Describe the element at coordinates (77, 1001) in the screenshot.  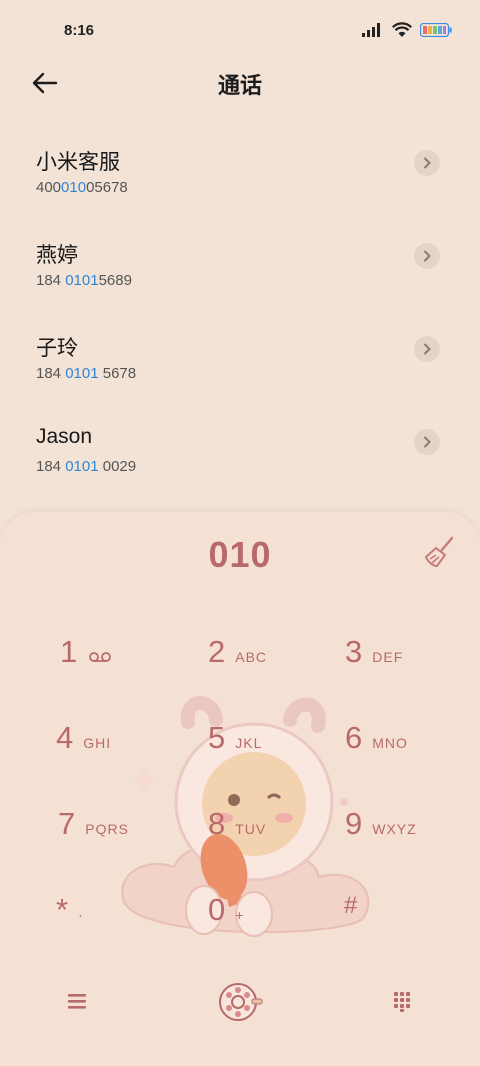
I see `menu-icon` at that location.